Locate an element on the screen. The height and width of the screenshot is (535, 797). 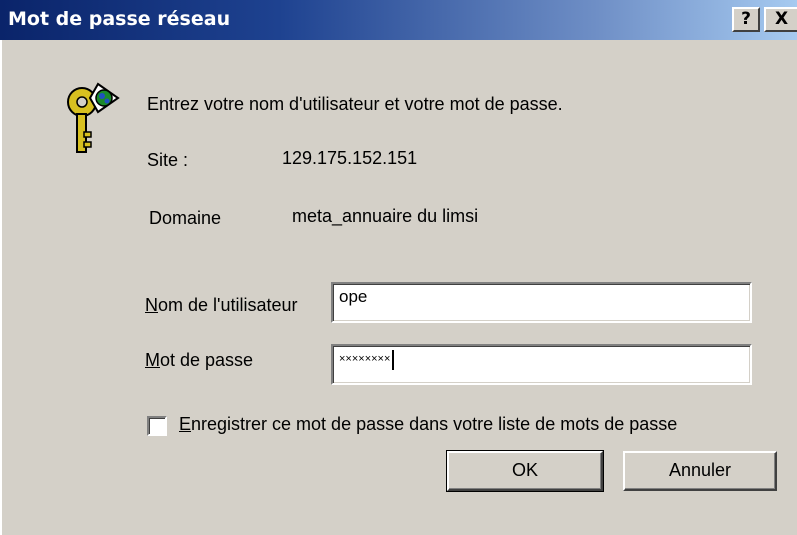
window-border is located at coordinates (1, 287).